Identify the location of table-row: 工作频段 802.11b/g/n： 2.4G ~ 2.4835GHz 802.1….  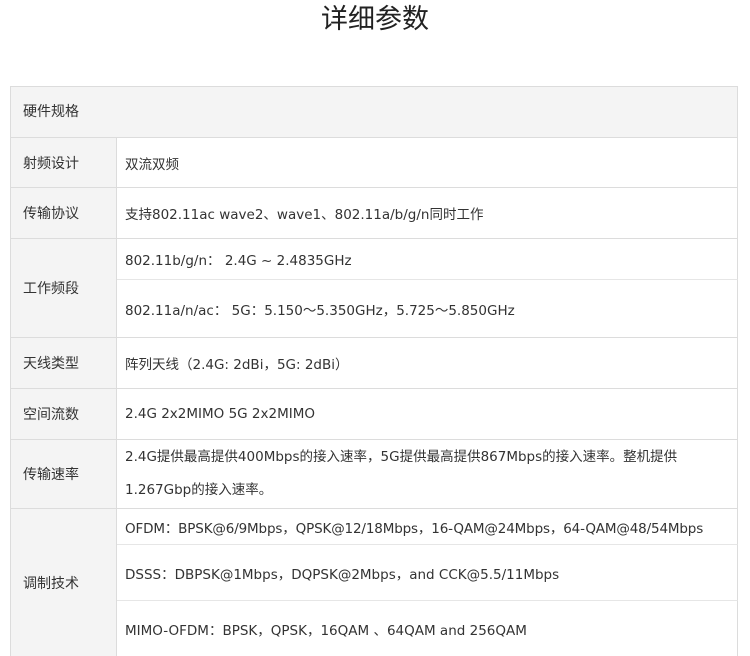
(374, 288).